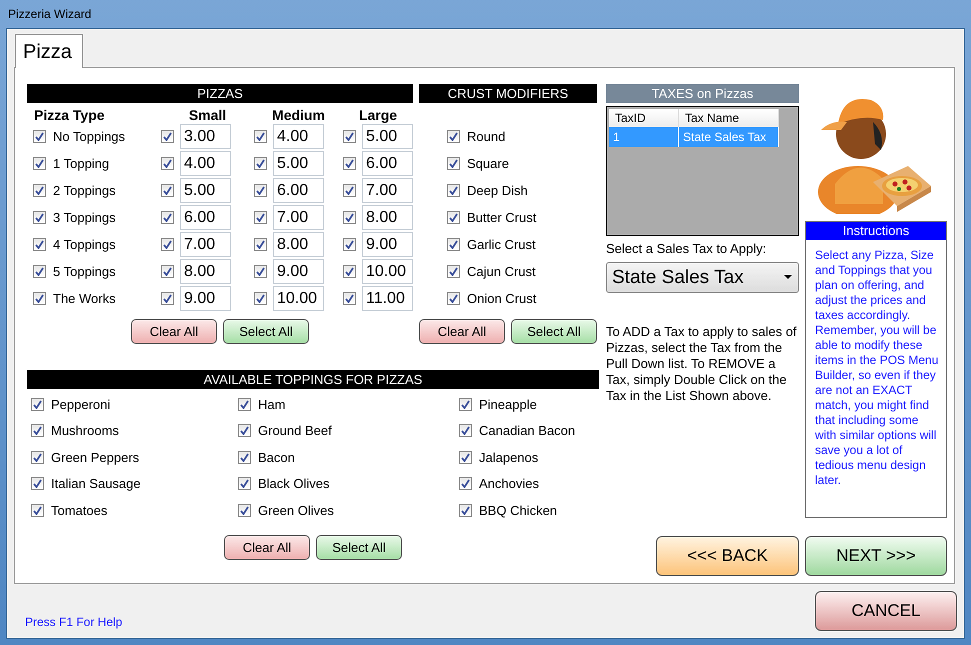 Image resolution: width=971 pixels, height=645 pixels. What do you see at coordinates (73, 622) in the screenshot?
I see `help-hint: Press F1 For Help` at bounding box center [73, 622].